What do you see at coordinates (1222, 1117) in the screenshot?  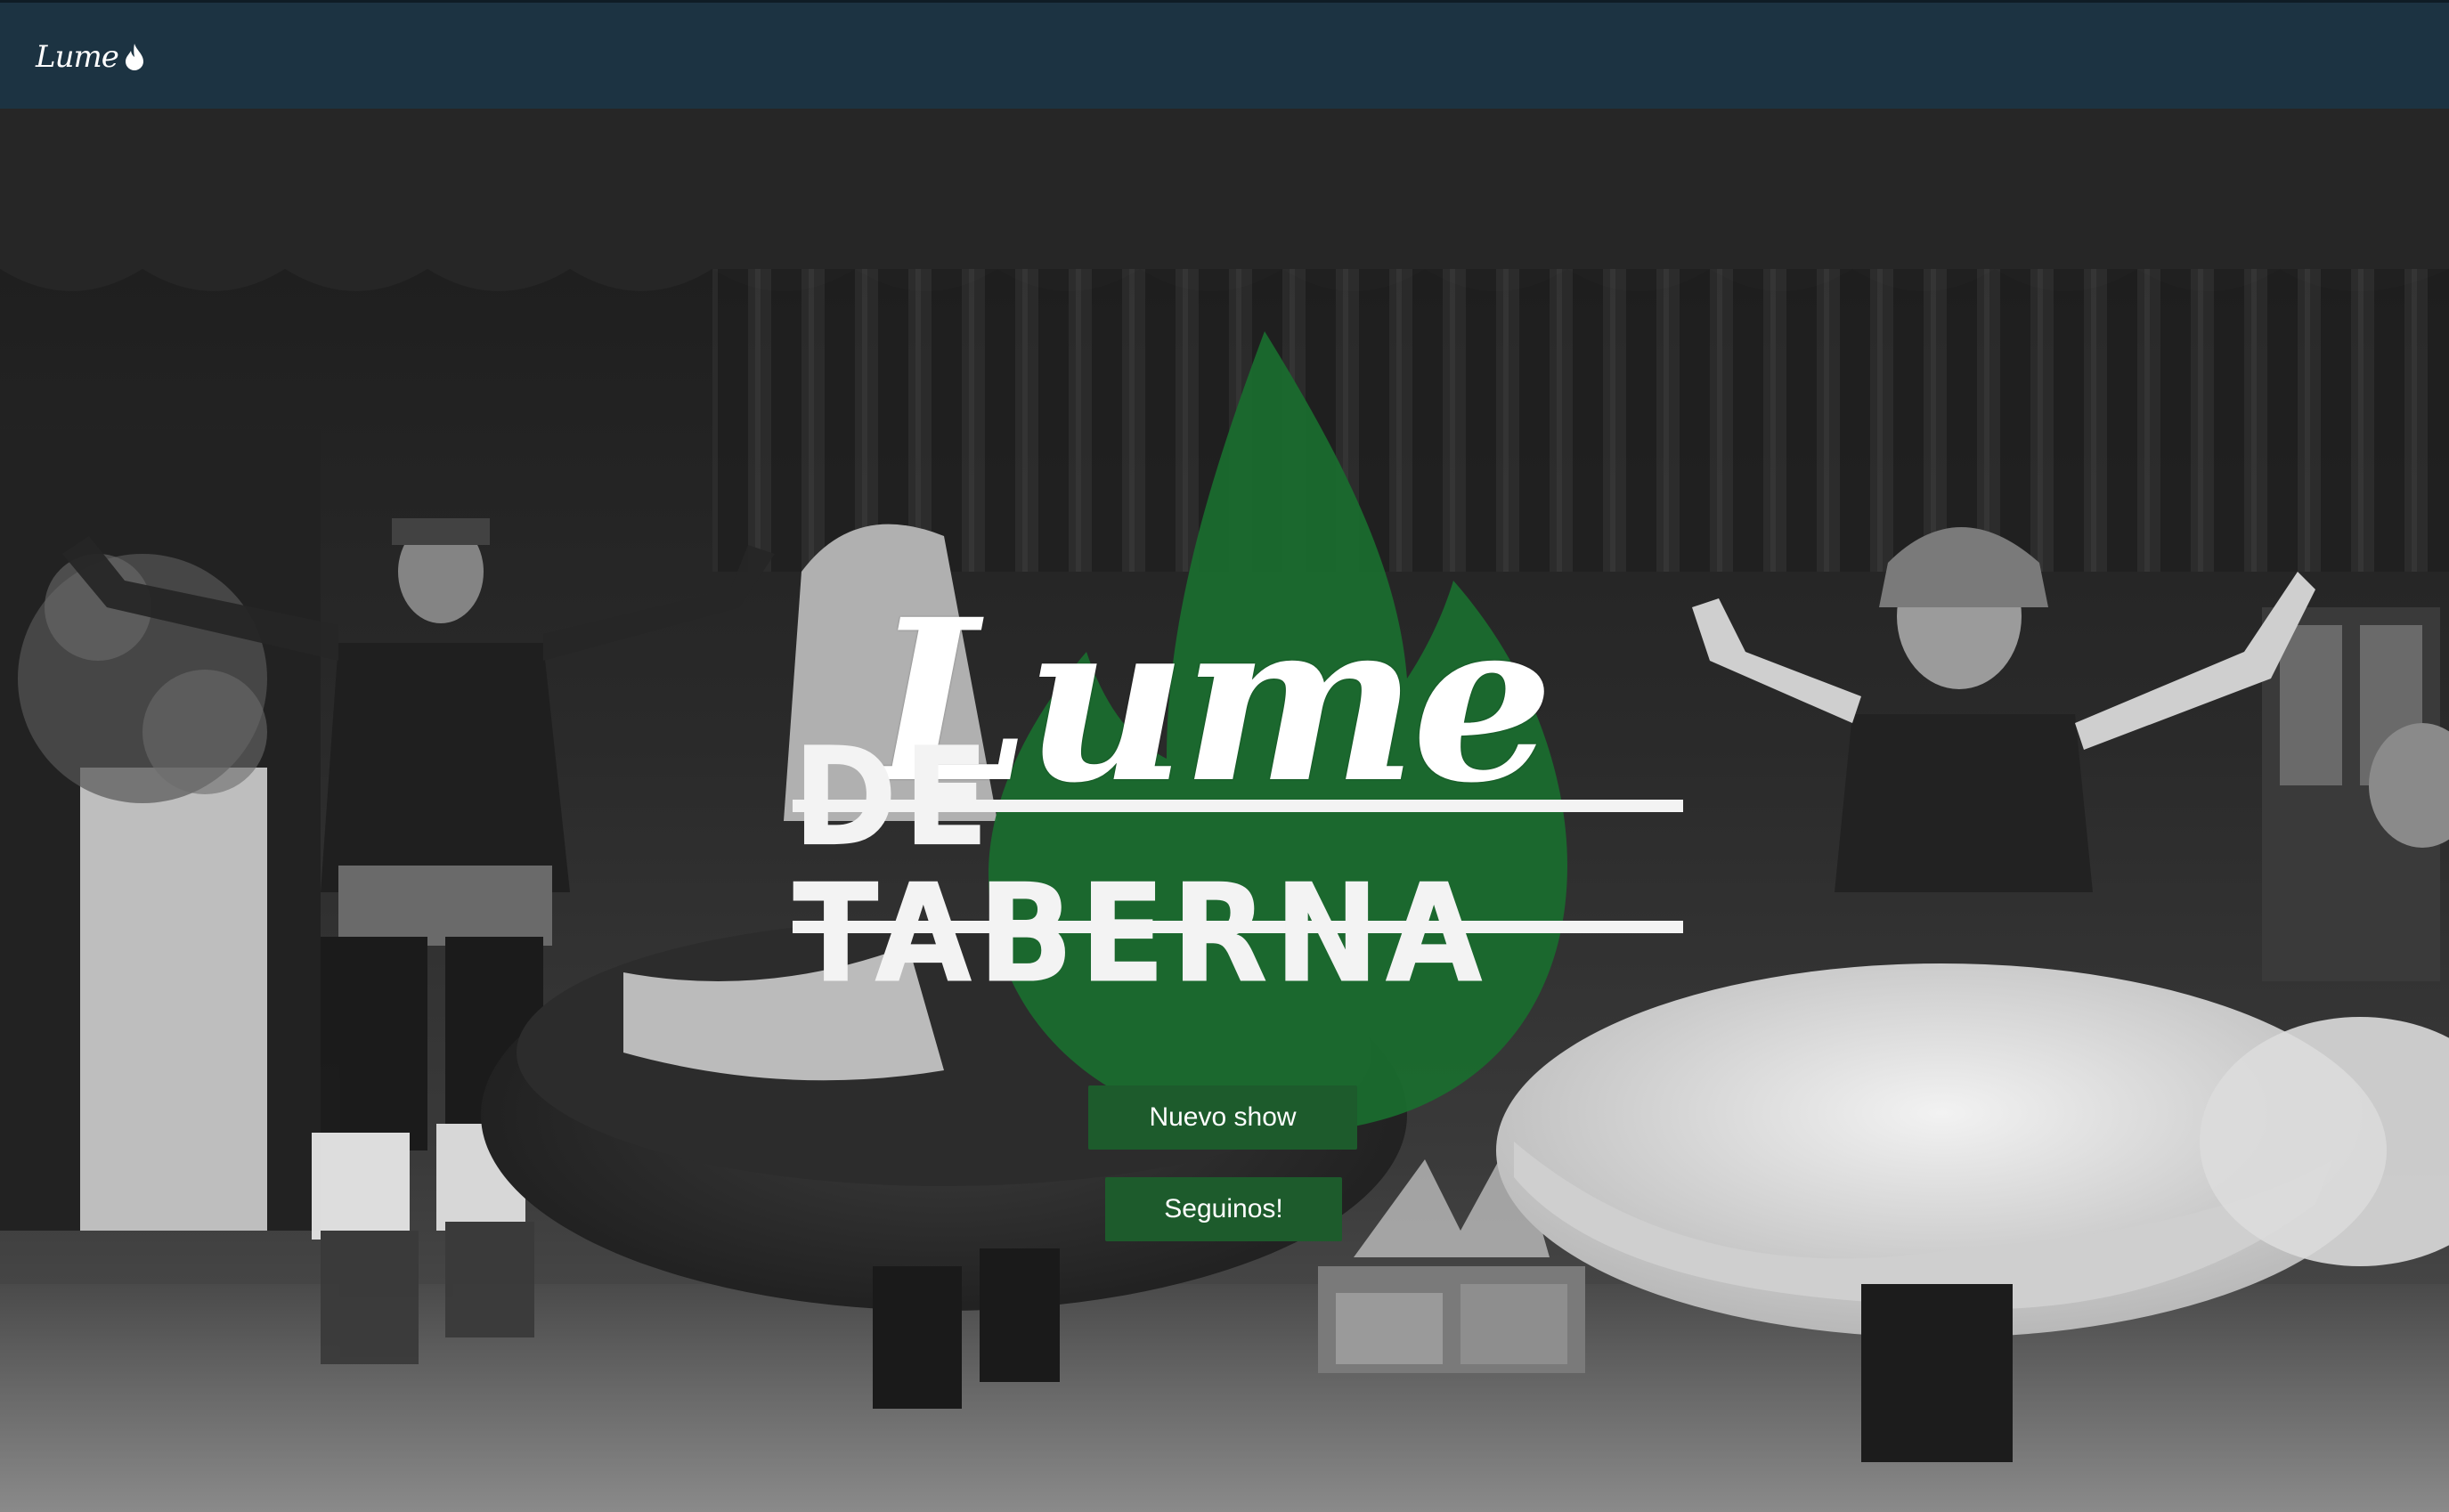 I see `new-show-button: Nuevo show` at bounding box center [1222, 1117].